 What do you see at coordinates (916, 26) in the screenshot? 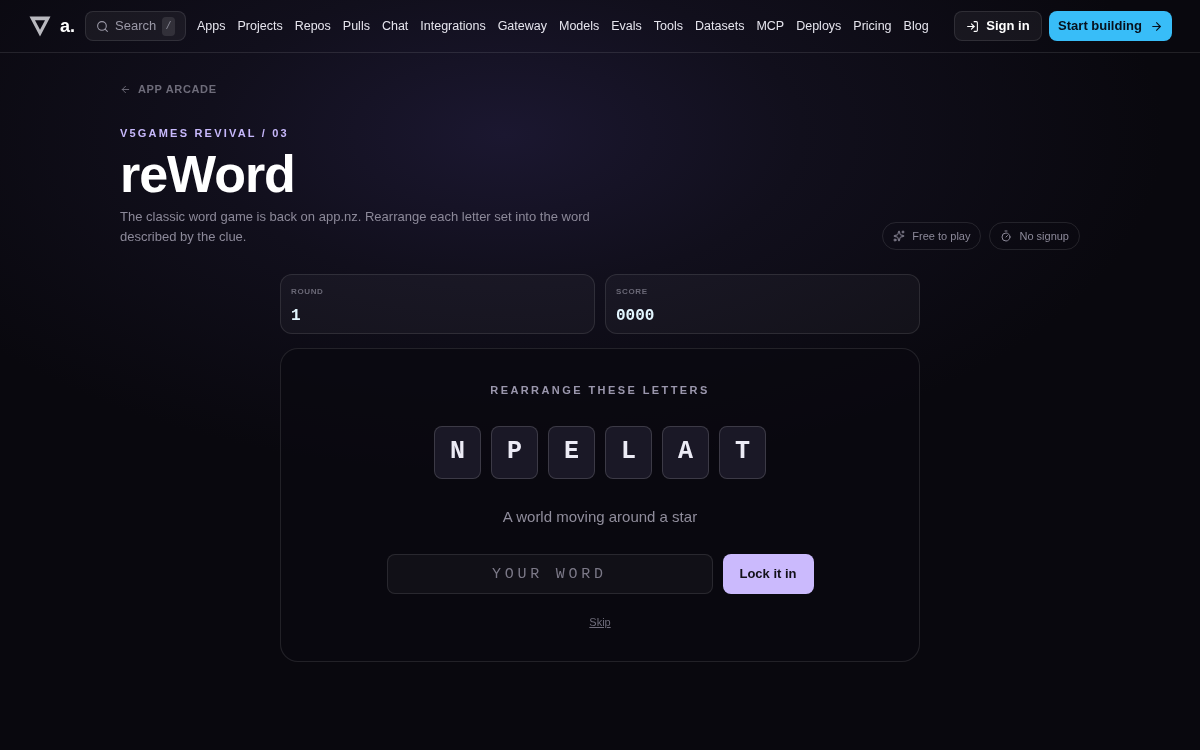
I see `nav-link: Blog` at bounding box center [916, 26].